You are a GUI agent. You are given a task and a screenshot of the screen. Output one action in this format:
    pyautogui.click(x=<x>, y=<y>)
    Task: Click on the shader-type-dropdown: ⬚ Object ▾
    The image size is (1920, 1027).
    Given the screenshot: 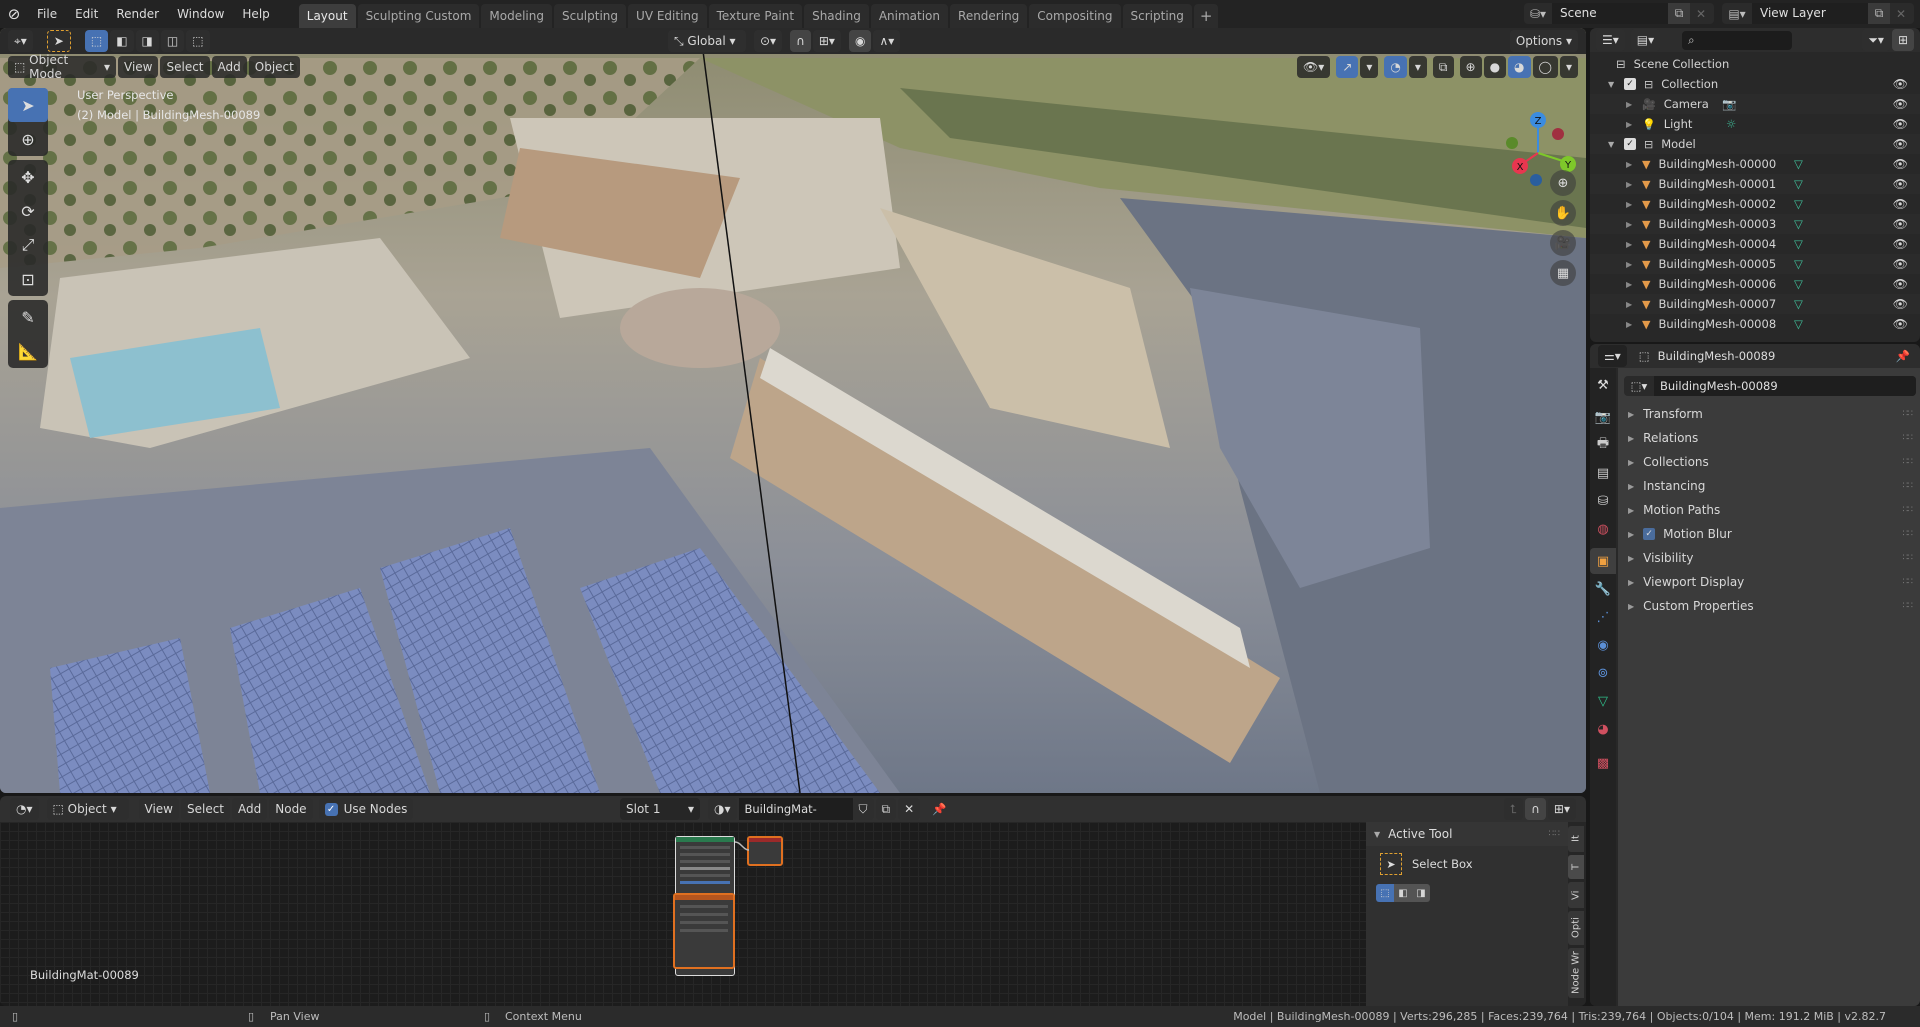 What is the action you would take?
    pyautogui.click(x=87, y=809)
    